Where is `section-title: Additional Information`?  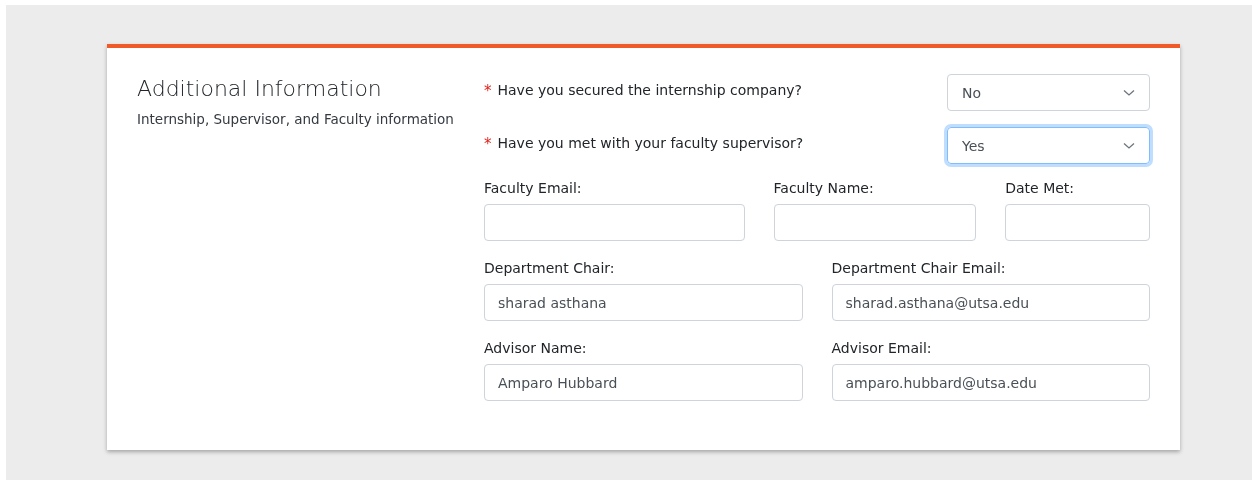
section-title: Additional Information is located at coordinates (259, 88).